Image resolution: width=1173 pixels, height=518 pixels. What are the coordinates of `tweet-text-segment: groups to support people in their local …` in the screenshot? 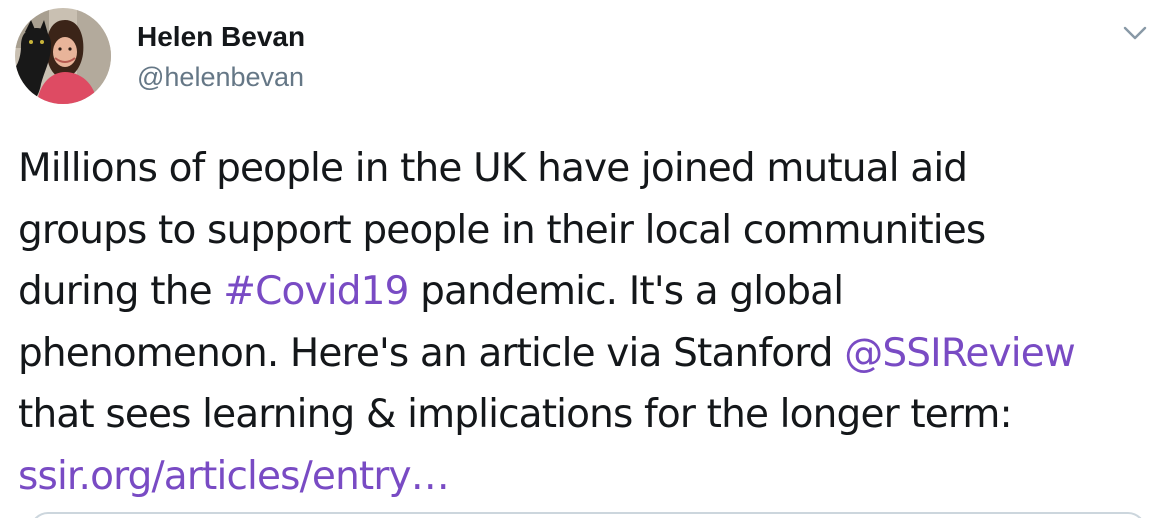 It's located at (502, 230).